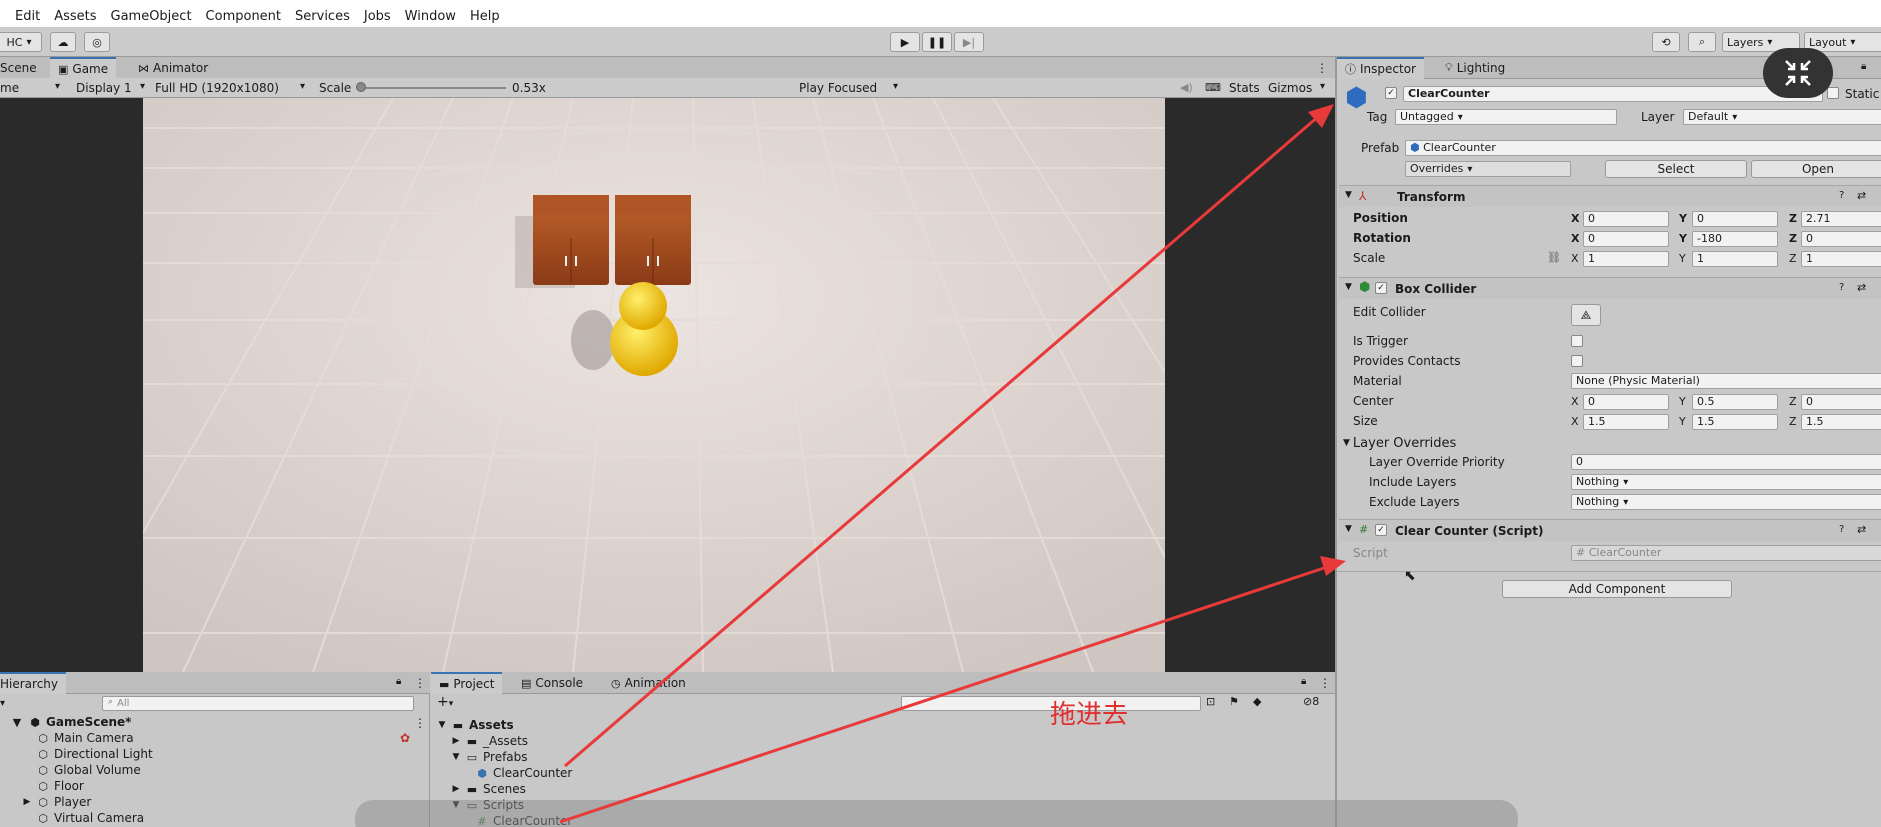 The height and width of the screenshot is (827, 1881). What do you see at coordinates (1577, 361) in the screenshot?
I see `provides-contacts-checkbox` at bounding box center [1577, 361].